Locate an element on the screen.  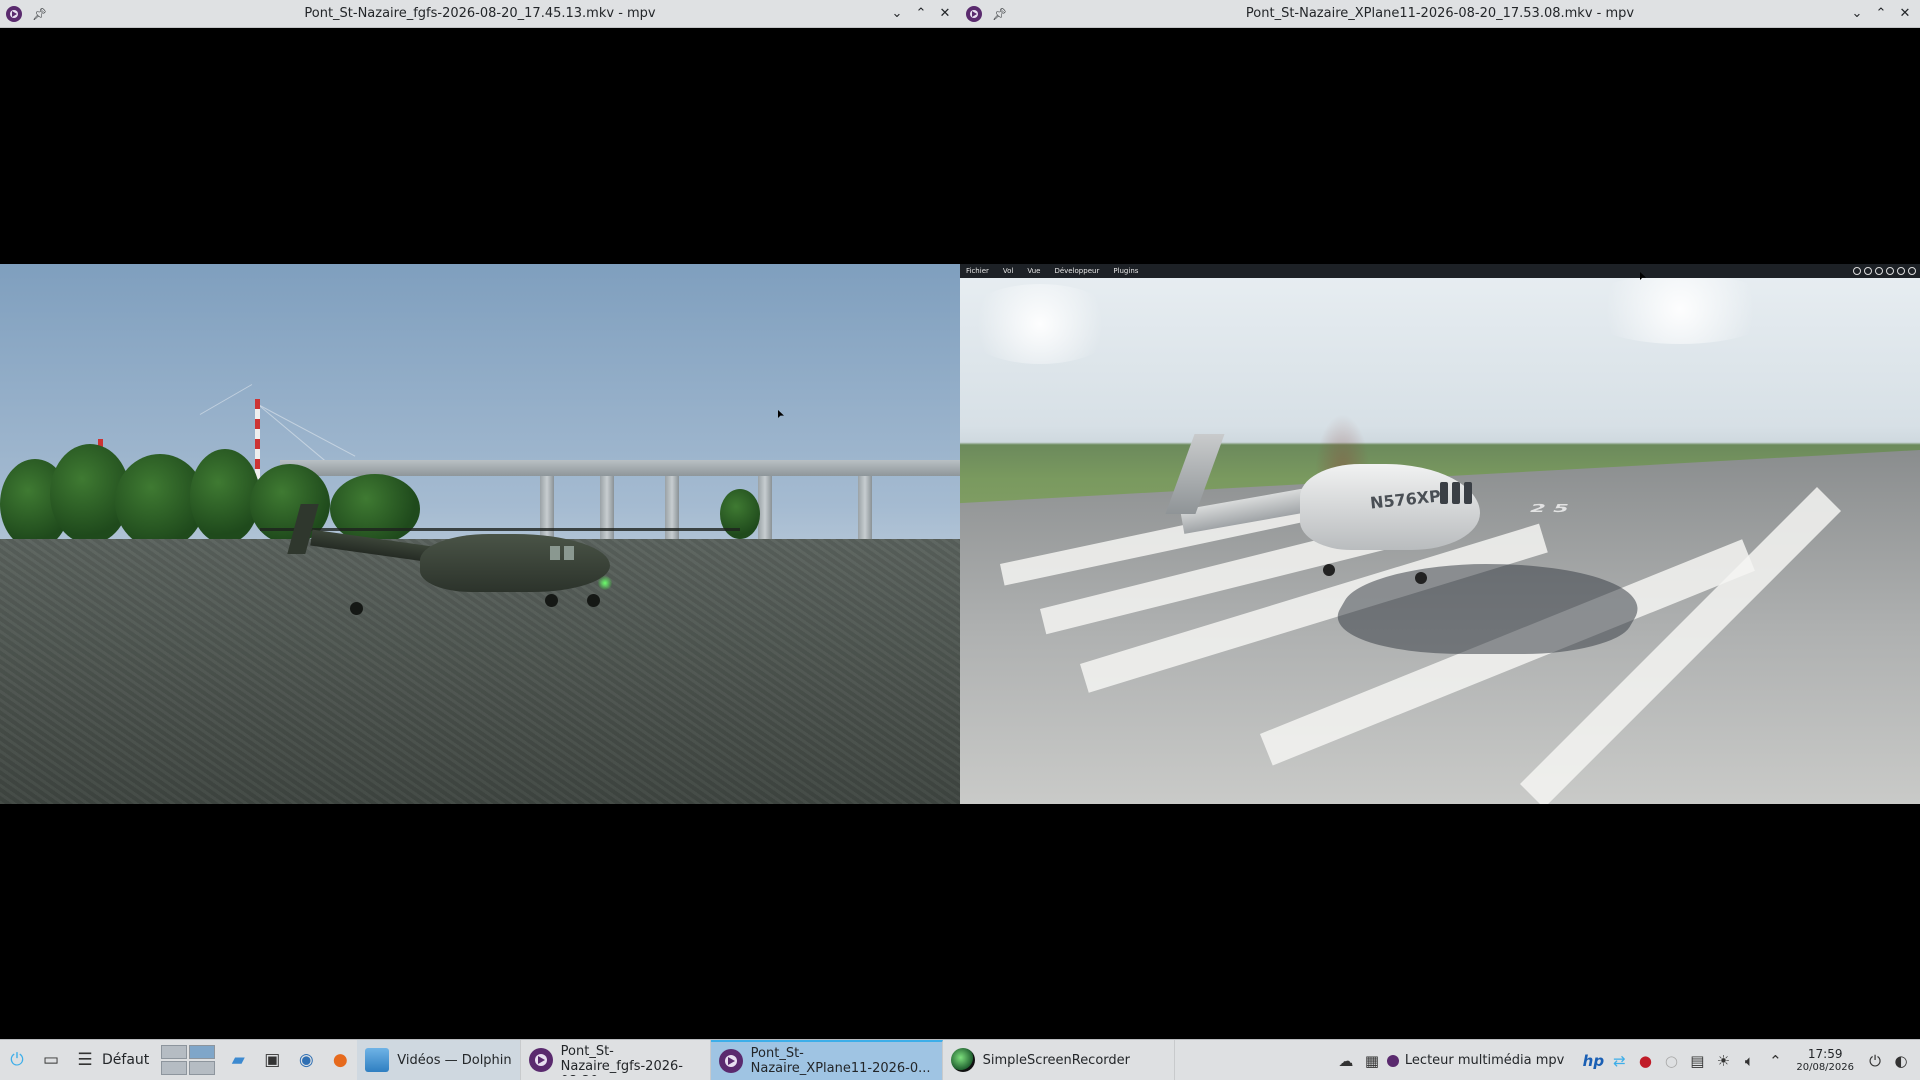
dolphin-icon is located at coordinates (377, 1060).